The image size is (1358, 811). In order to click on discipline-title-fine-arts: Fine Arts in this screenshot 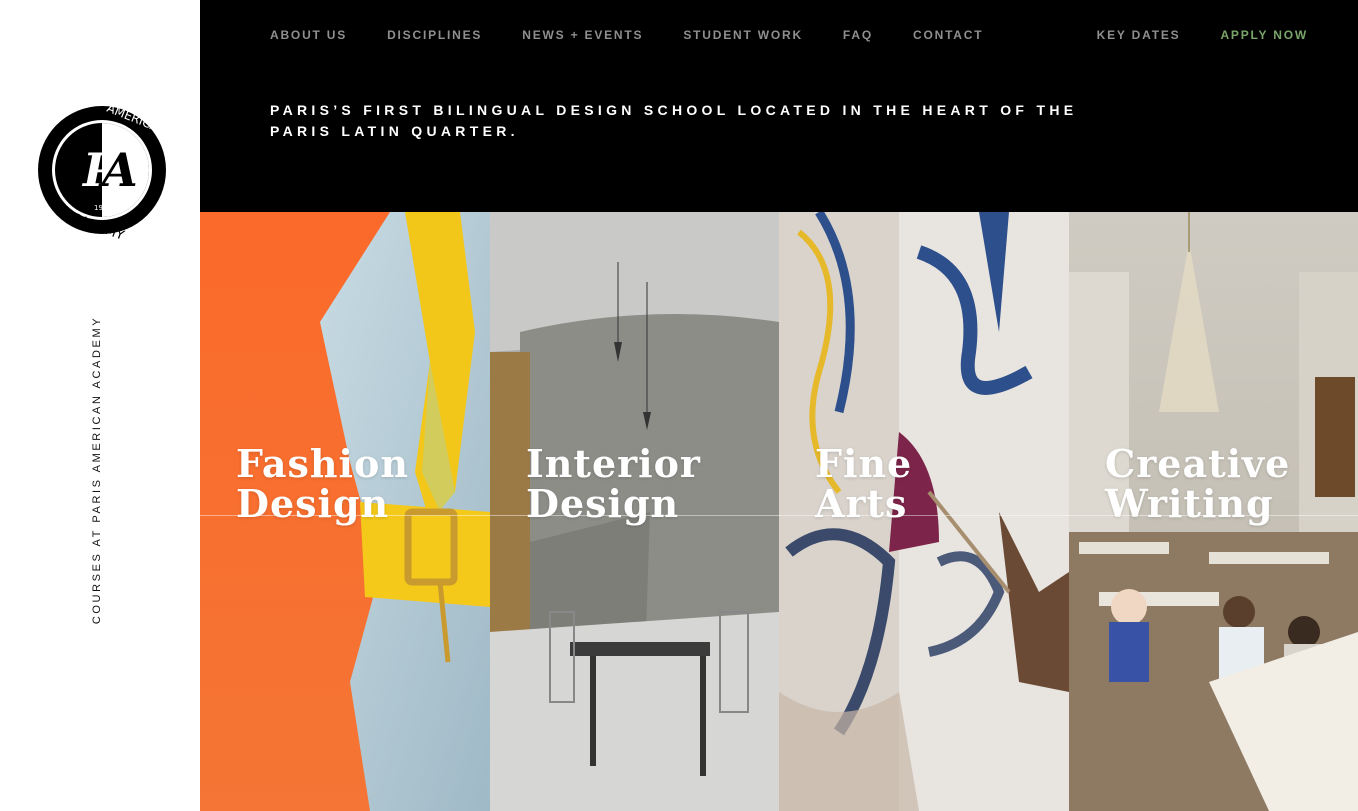, I will do `click(863, 484)`.